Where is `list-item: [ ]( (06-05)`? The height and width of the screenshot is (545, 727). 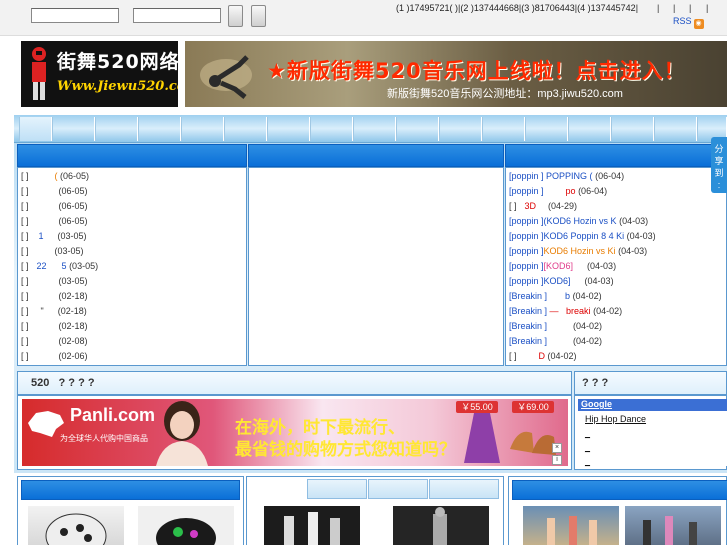
list-item: [ ]( (06-05) is located at coordinates (55, 176).